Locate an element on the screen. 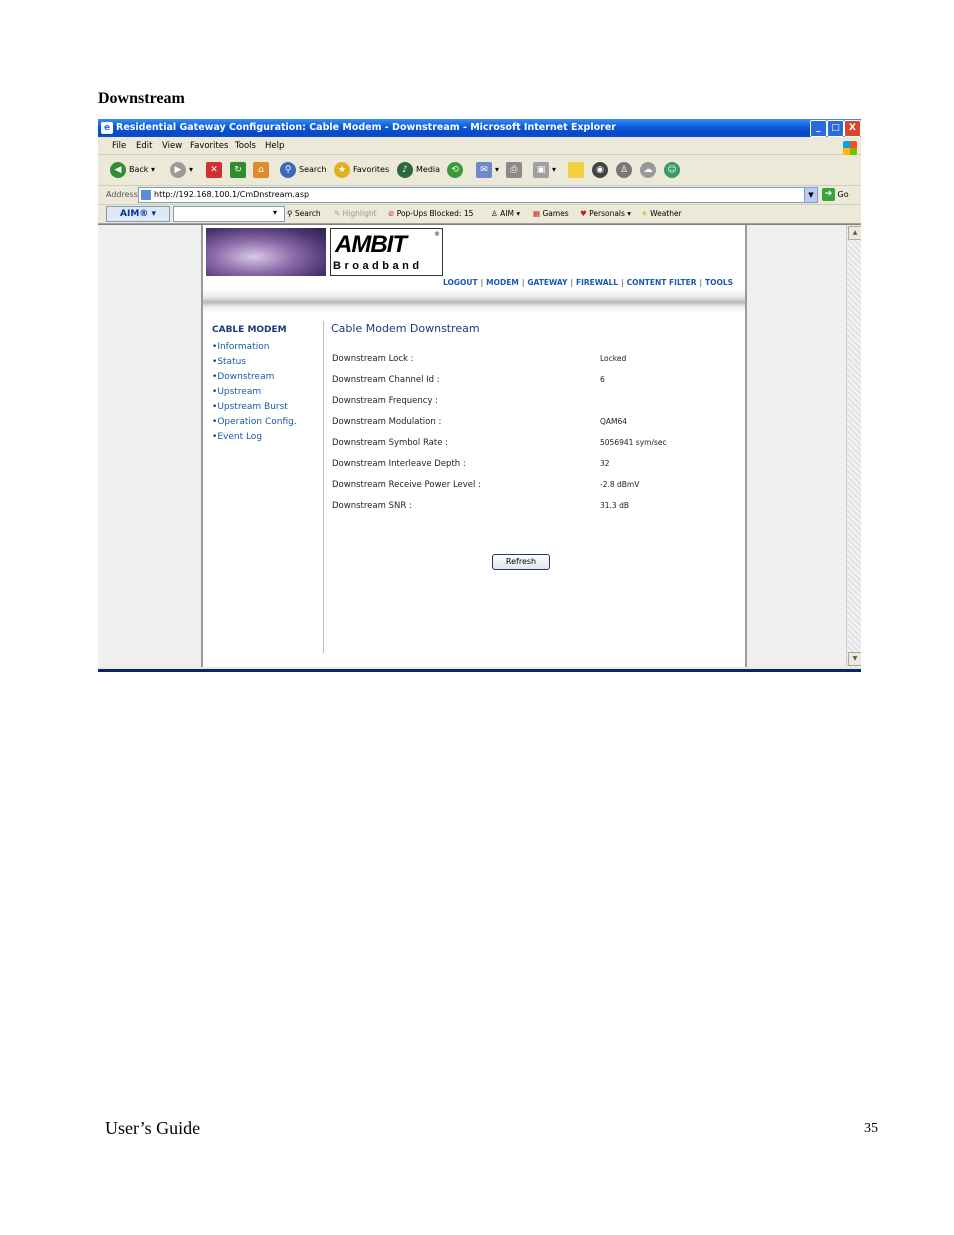 Image resolution: width=954 pixels, height=1235 pixels. favorites-button: ★ Favorites is located at coordinates (361, 170).